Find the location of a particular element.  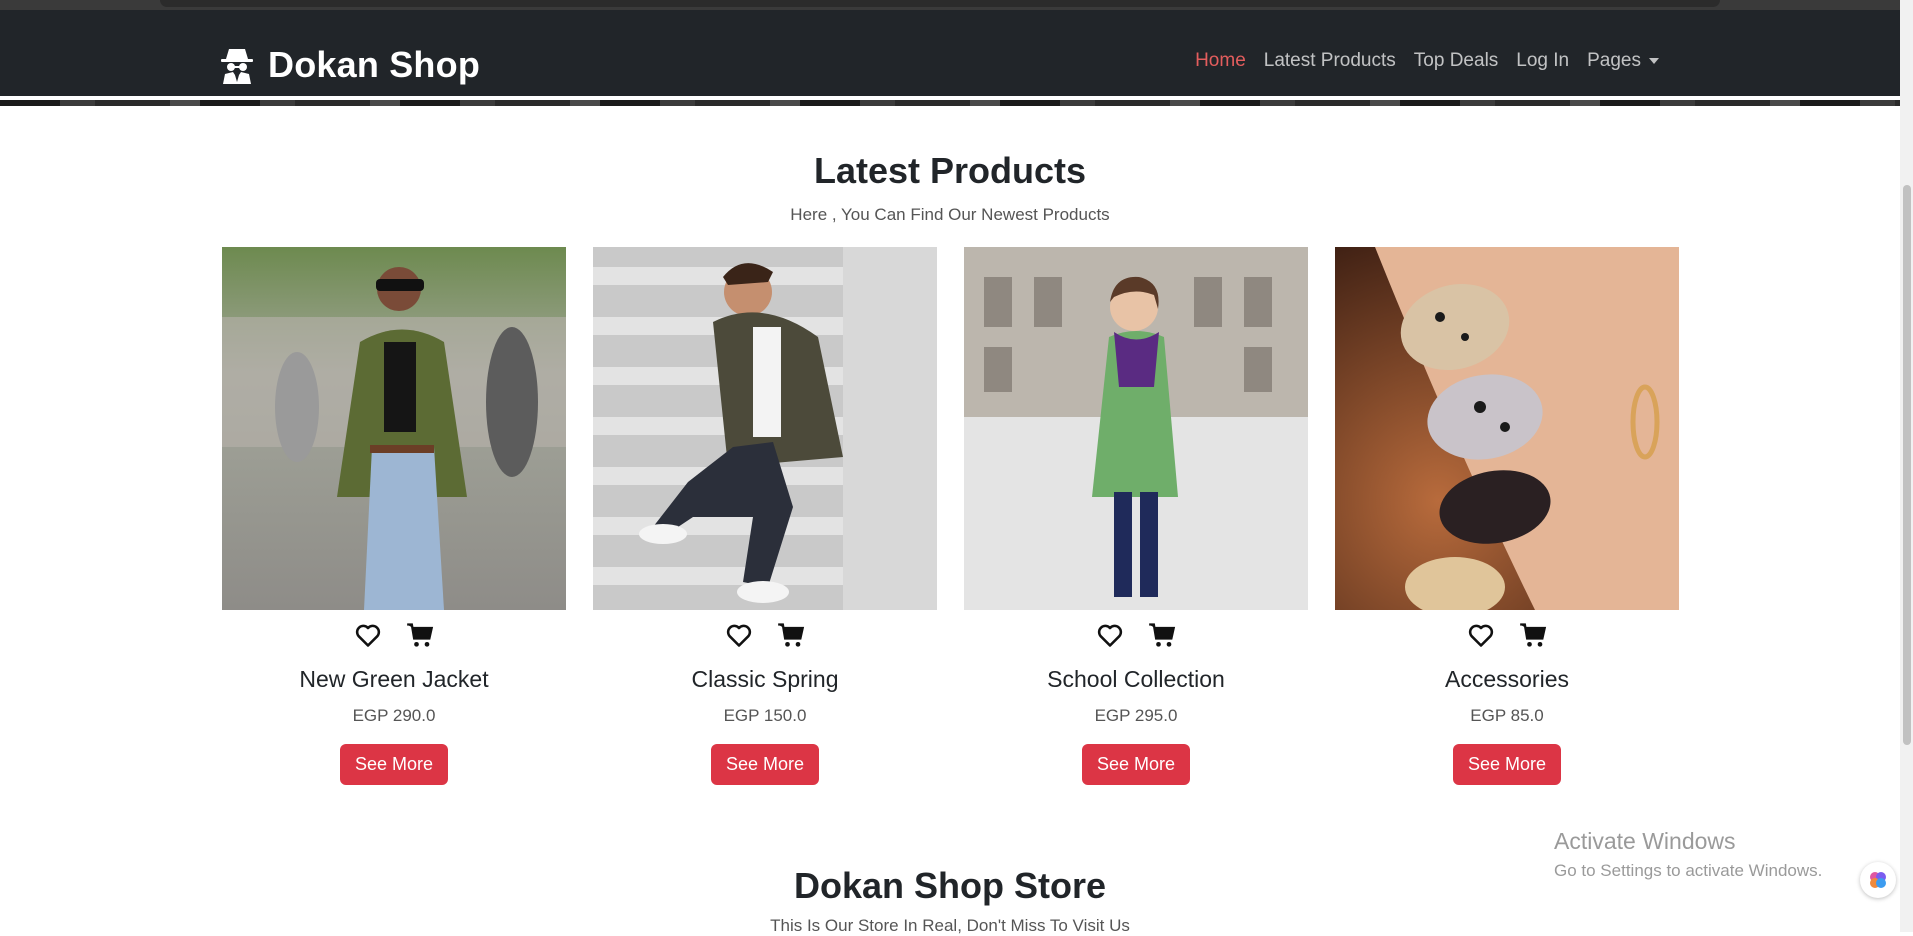

nav-home: Home is located at coordinates (1220, 61).